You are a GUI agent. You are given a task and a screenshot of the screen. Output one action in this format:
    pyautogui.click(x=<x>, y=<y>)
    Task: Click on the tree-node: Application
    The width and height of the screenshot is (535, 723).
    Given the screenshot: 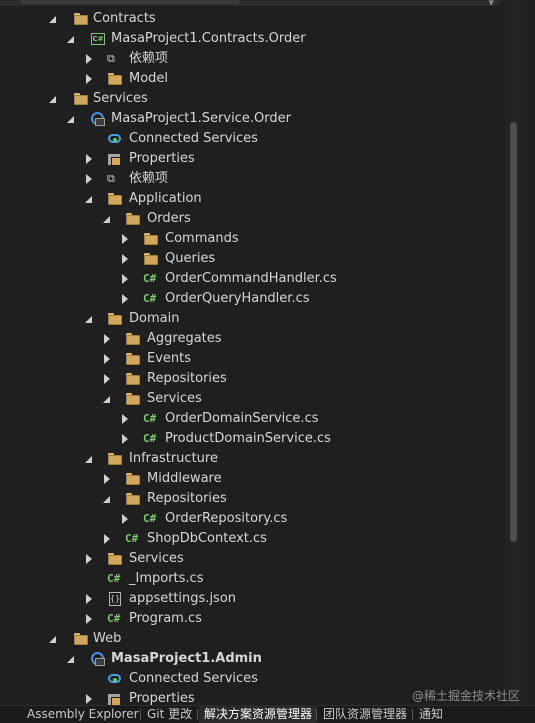 What is the action you would take?
    pyautogui.click(x=252, y=199)
    